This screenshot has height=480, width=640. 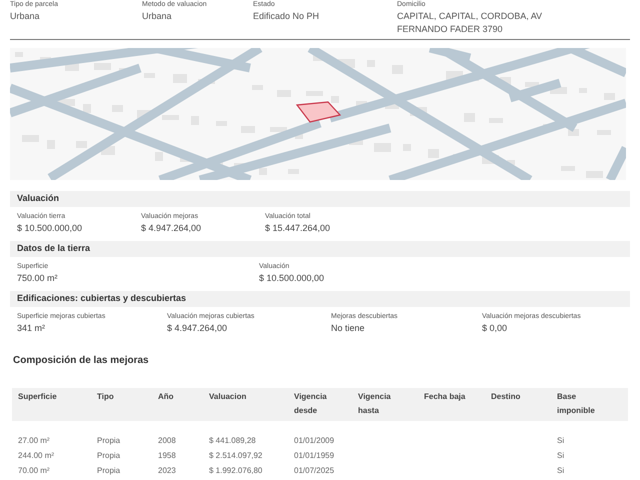 What do you see at coordinates (375, 404) in the screenshot?
I see `column-header: Vigencia hasta` at bounding box center [375, 404].